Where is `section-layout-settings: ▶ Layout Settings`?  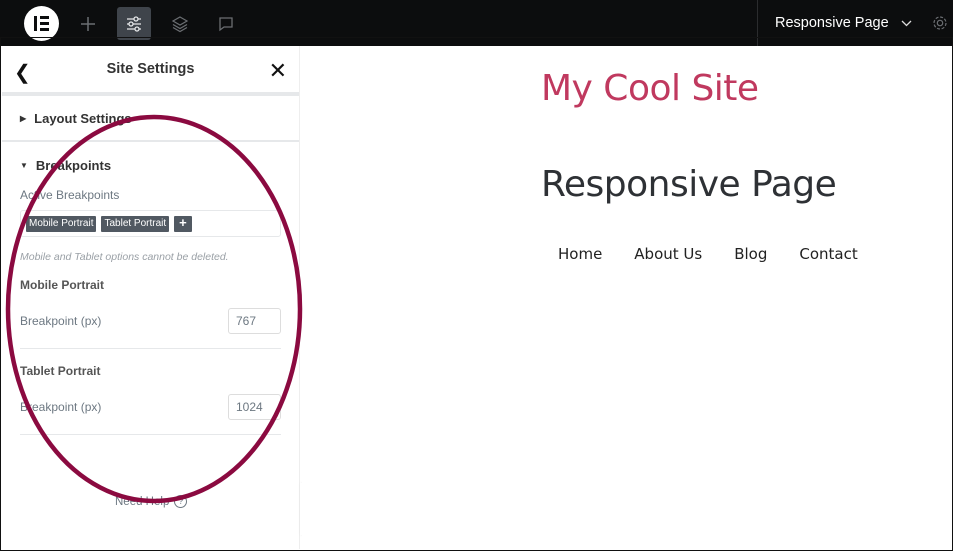
section-layout-settings: ▶ Layout Settings is located at coordinates (150, 119).